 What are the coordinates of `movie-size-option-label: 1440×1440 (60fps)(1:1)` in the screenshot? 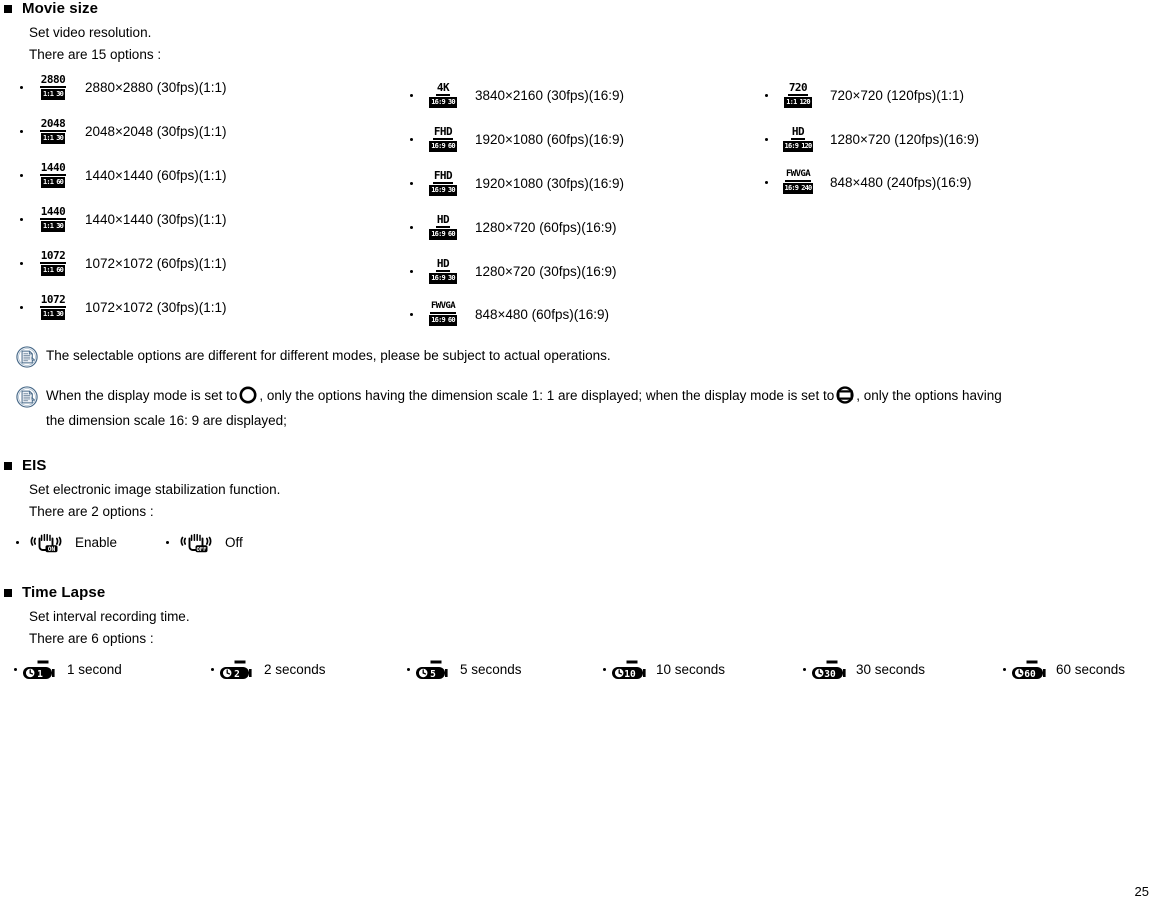 It's located at (156, 175).